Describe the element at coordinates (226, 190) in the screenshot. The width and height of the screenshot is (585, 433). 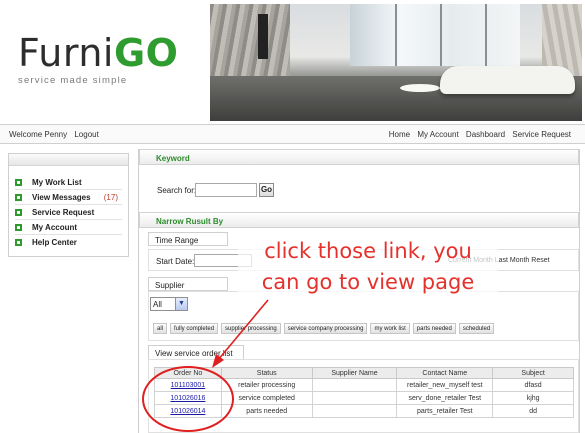
I see `search-input` at that location.